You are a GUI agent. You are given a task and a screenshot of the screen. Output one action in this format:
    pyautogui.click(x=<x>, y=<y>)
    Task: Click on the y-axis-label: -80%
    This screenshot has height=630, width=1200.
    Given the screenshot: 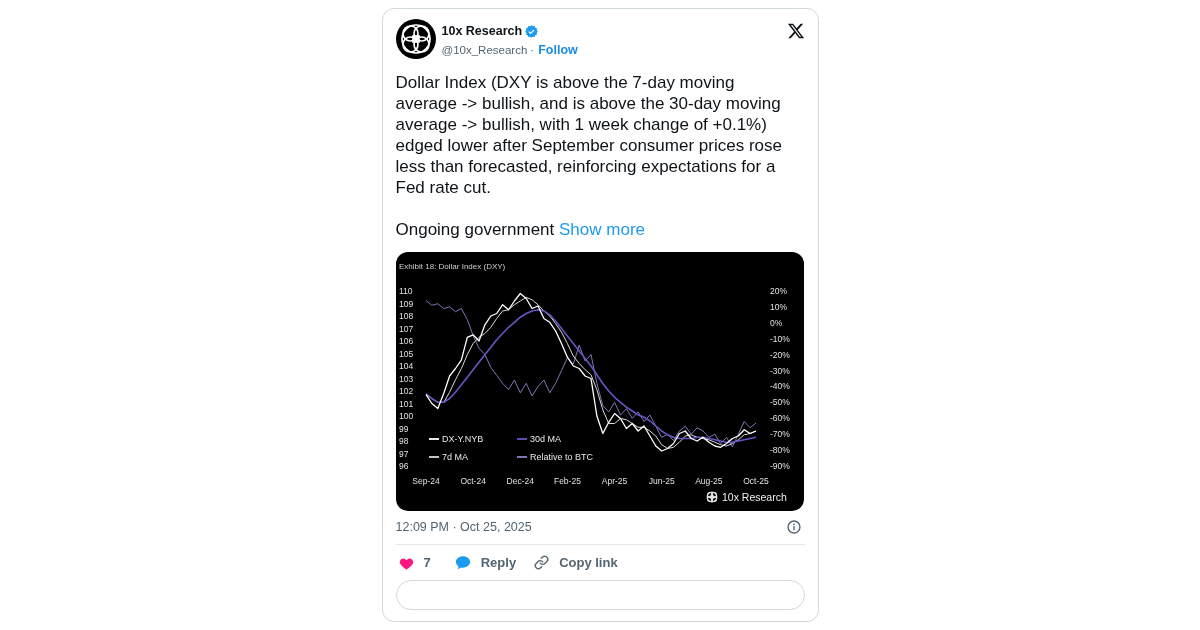 What is the action you would take?
    pyautogui.click(x=779, y=449)
    